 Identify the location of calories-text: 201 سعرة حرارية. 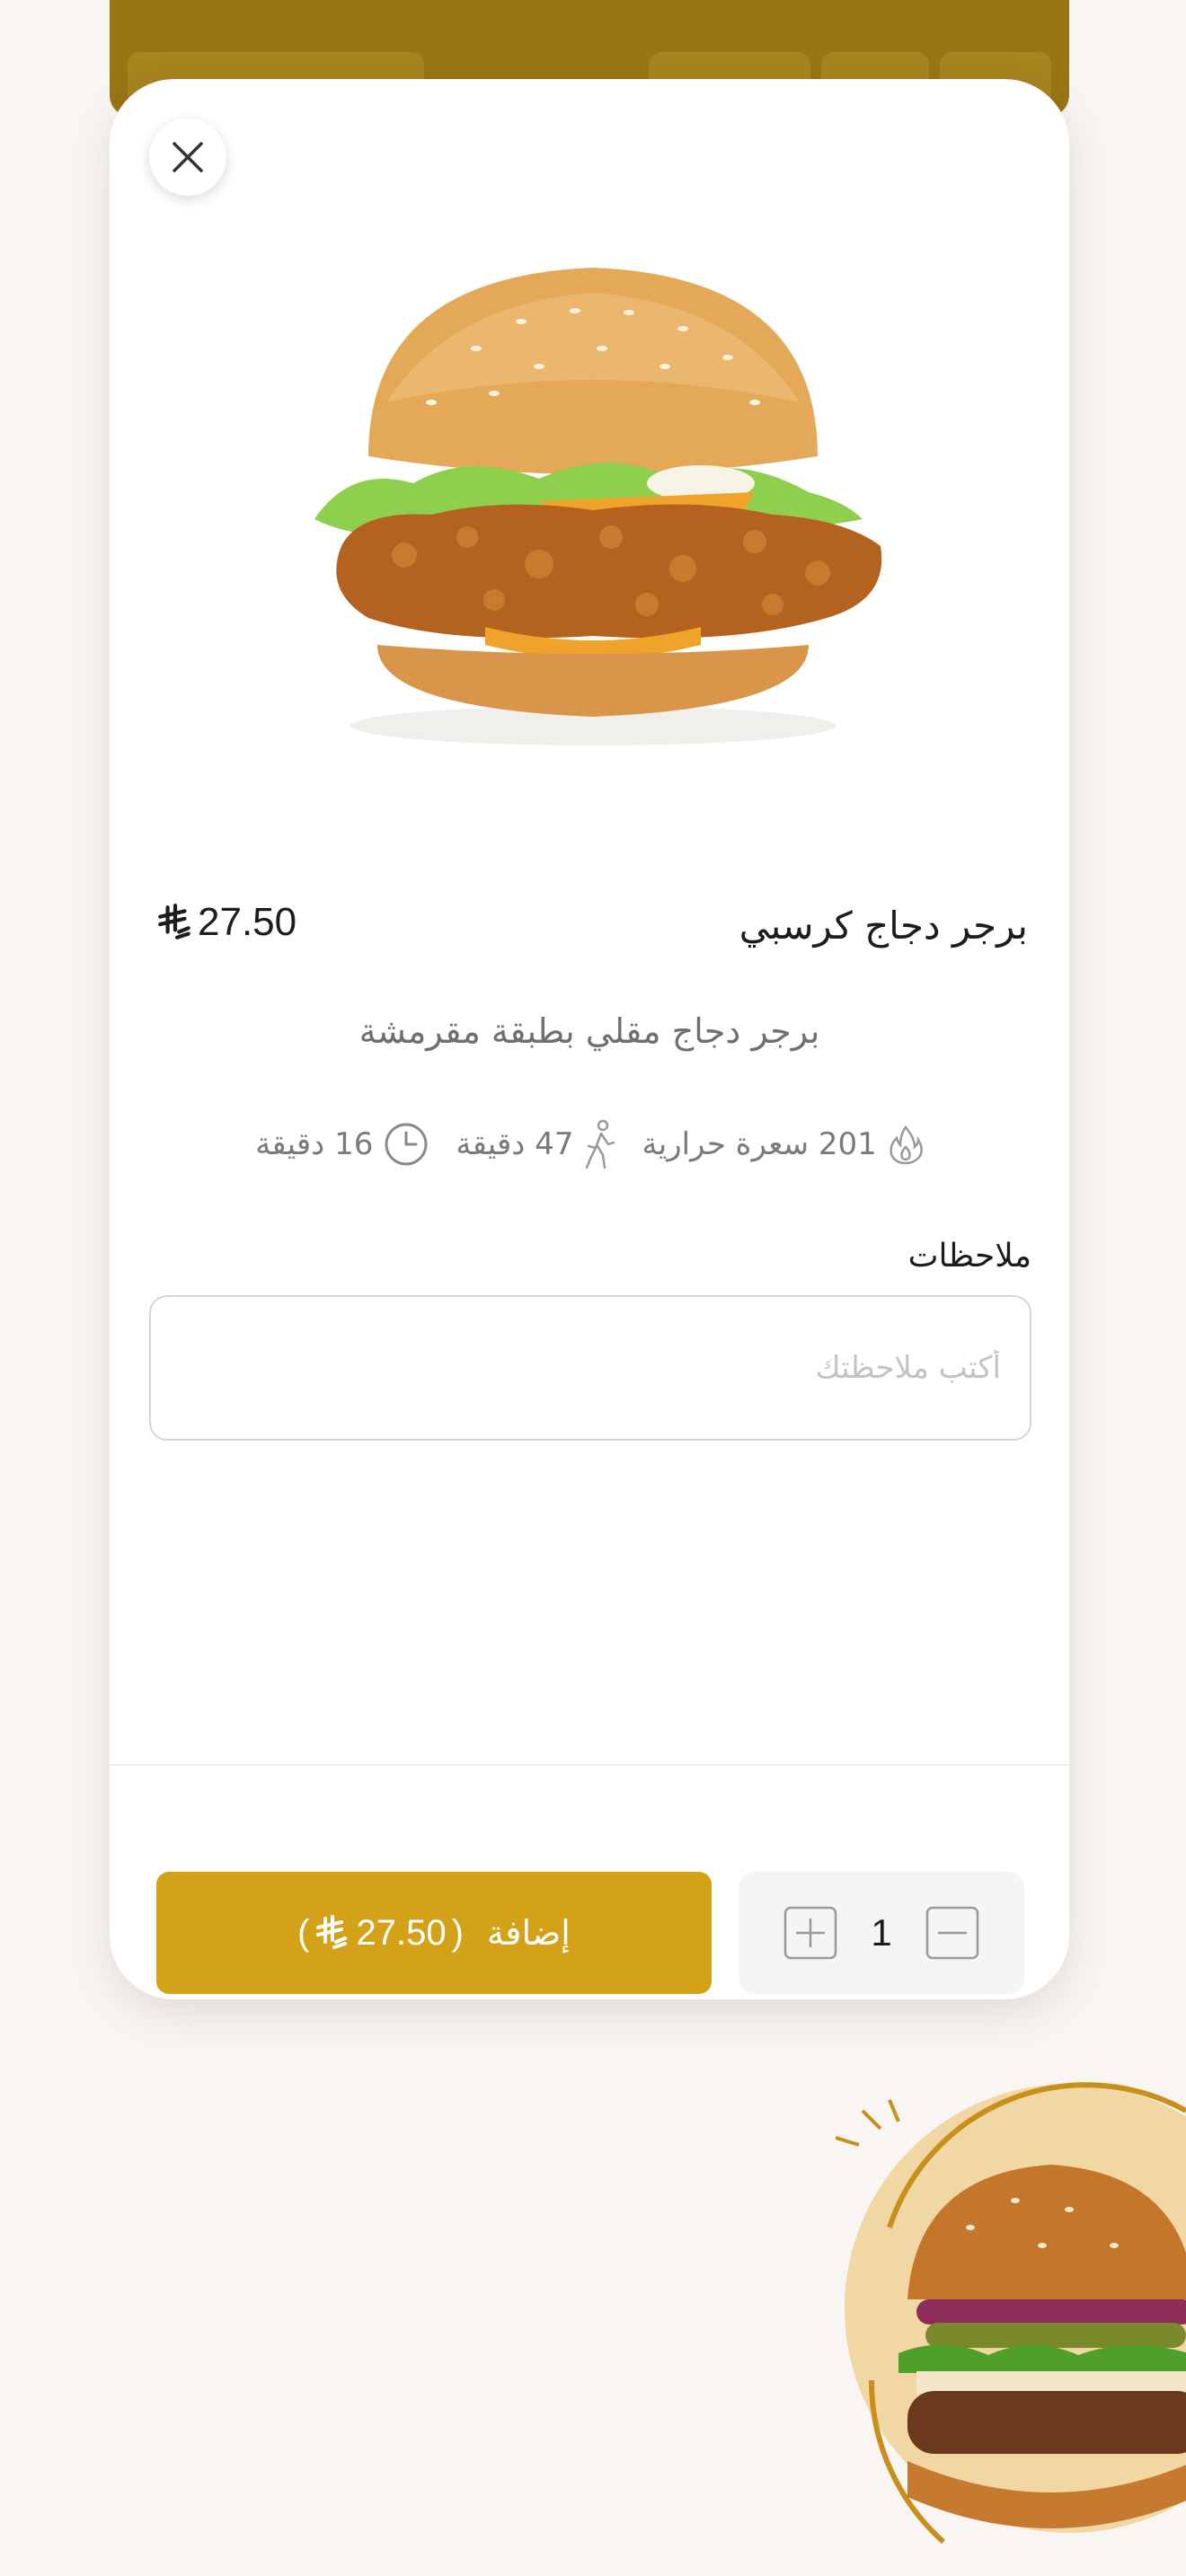
(759, 1144).